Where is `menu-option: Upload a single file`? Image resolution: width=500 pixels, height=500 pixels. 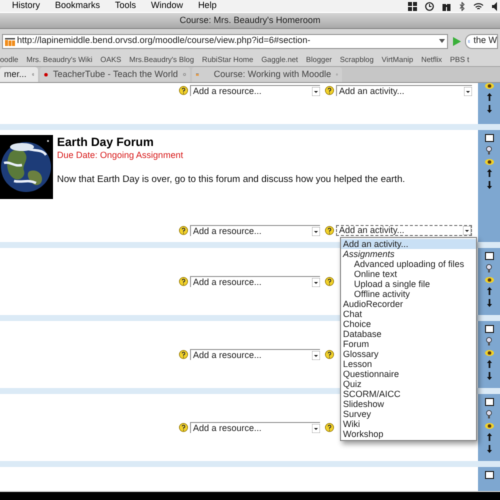
menu-option: Upload a single file is located at coordinates (408, 284).